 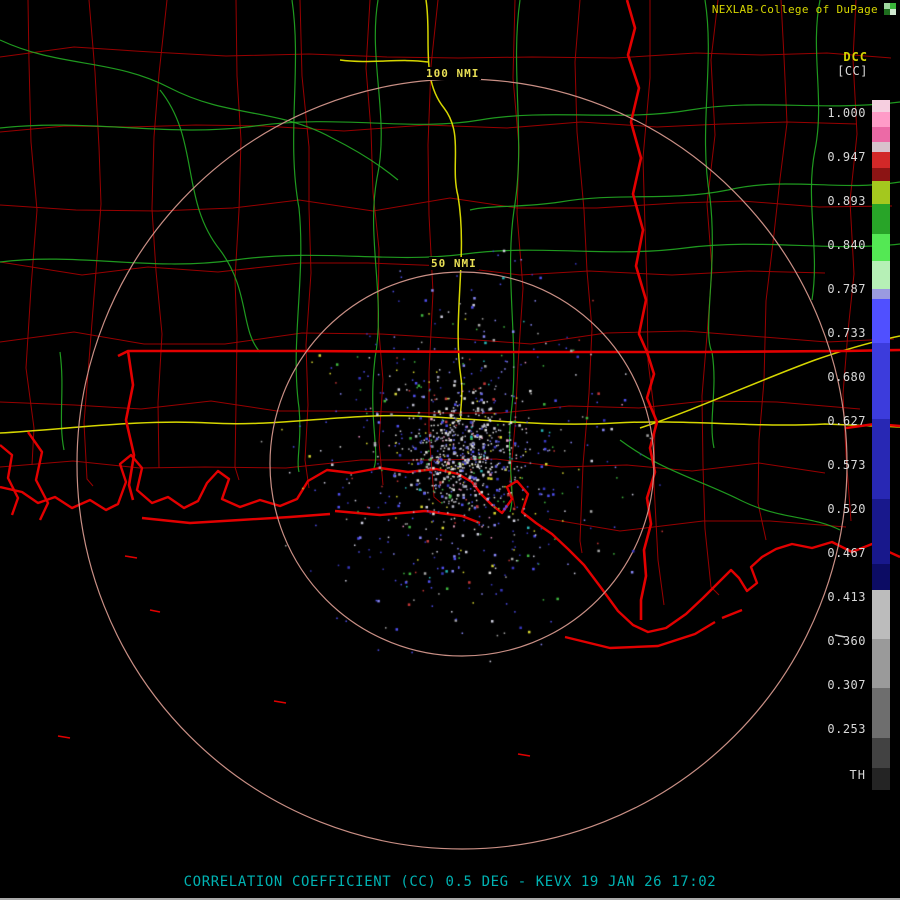 I want to click on scale-tick-label: 0.360, so click(x=846, y=641).